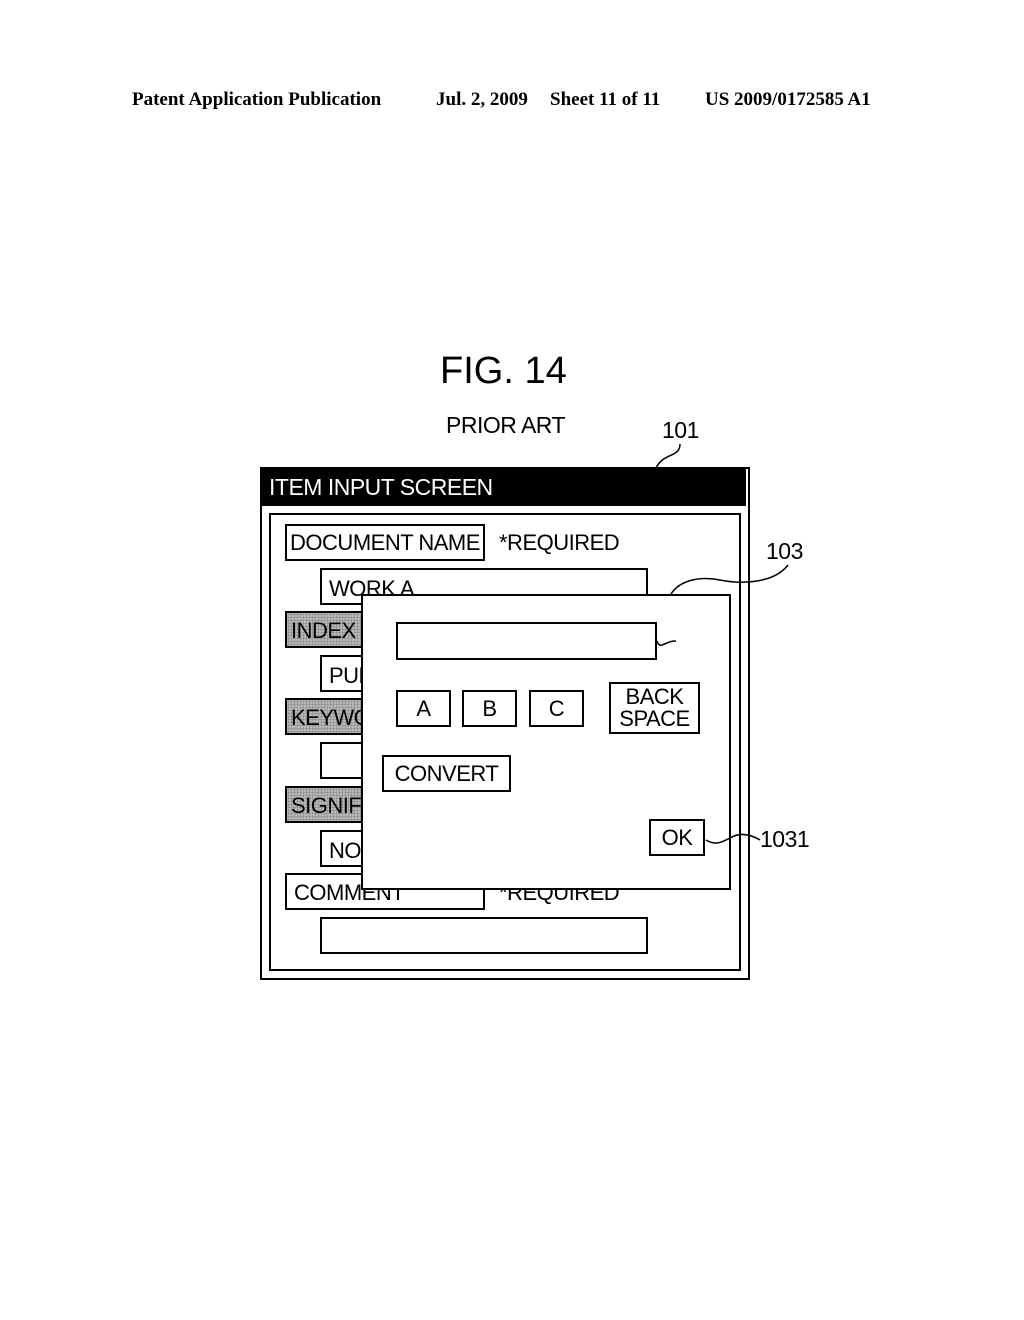  What do you see at coordinates (482, 99) in the screenshot?
I see `publication-date: Jul. 2, 2009` at bounding box center [482, 99].